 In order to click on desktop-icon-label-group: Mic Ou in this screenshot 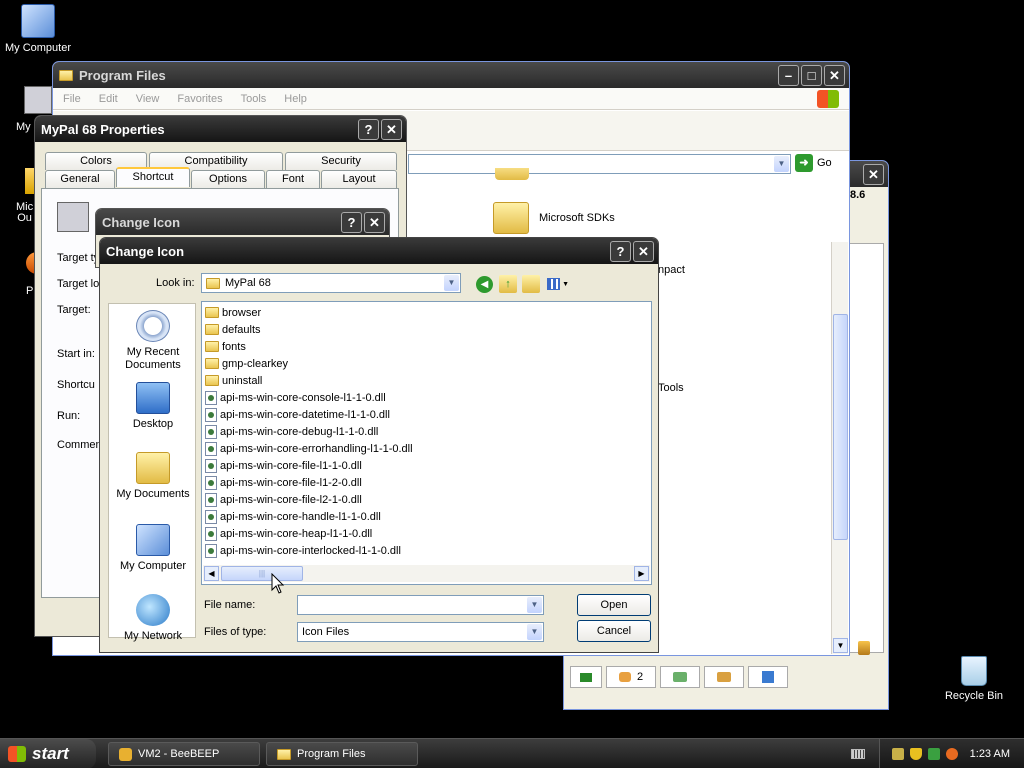, I will do `click(24, 213)`.